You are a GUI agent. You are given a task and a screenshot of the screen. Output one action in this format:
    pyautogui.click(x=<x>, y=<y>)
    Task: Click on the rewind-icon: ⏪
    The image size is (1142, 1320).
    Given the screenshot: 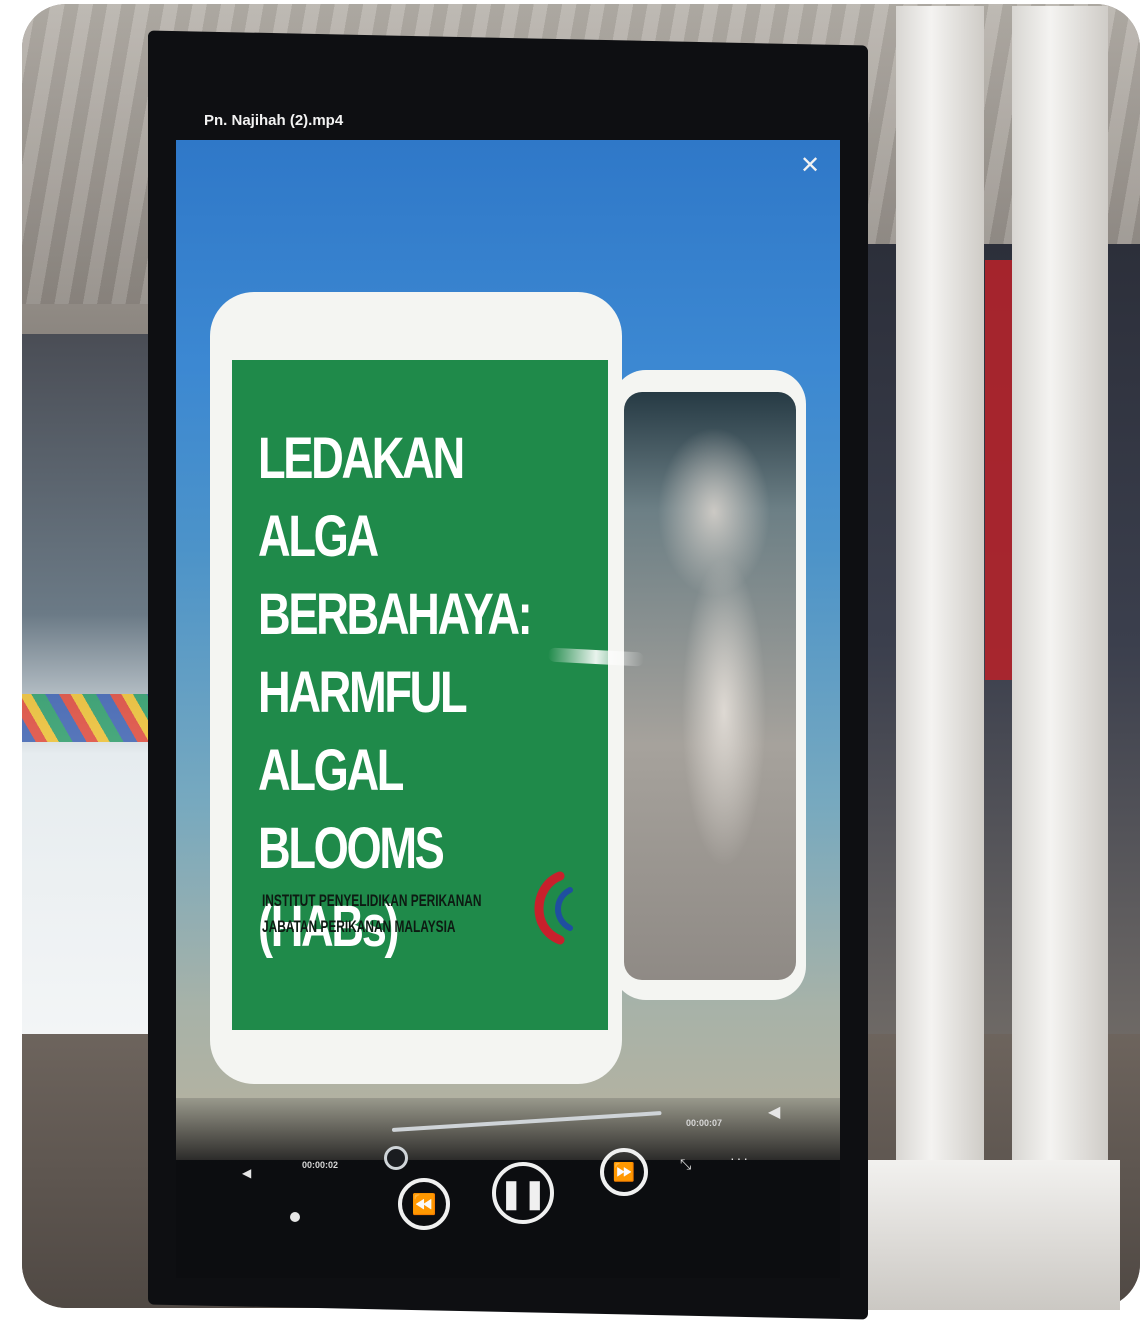 What is the action you would take?
    pyautogui.click(x=424, y=1204)
    